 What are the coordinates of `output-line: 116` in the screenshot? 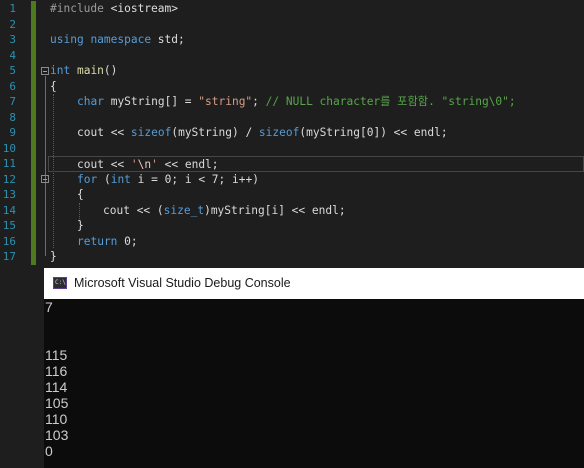 It's located at (56, 371).